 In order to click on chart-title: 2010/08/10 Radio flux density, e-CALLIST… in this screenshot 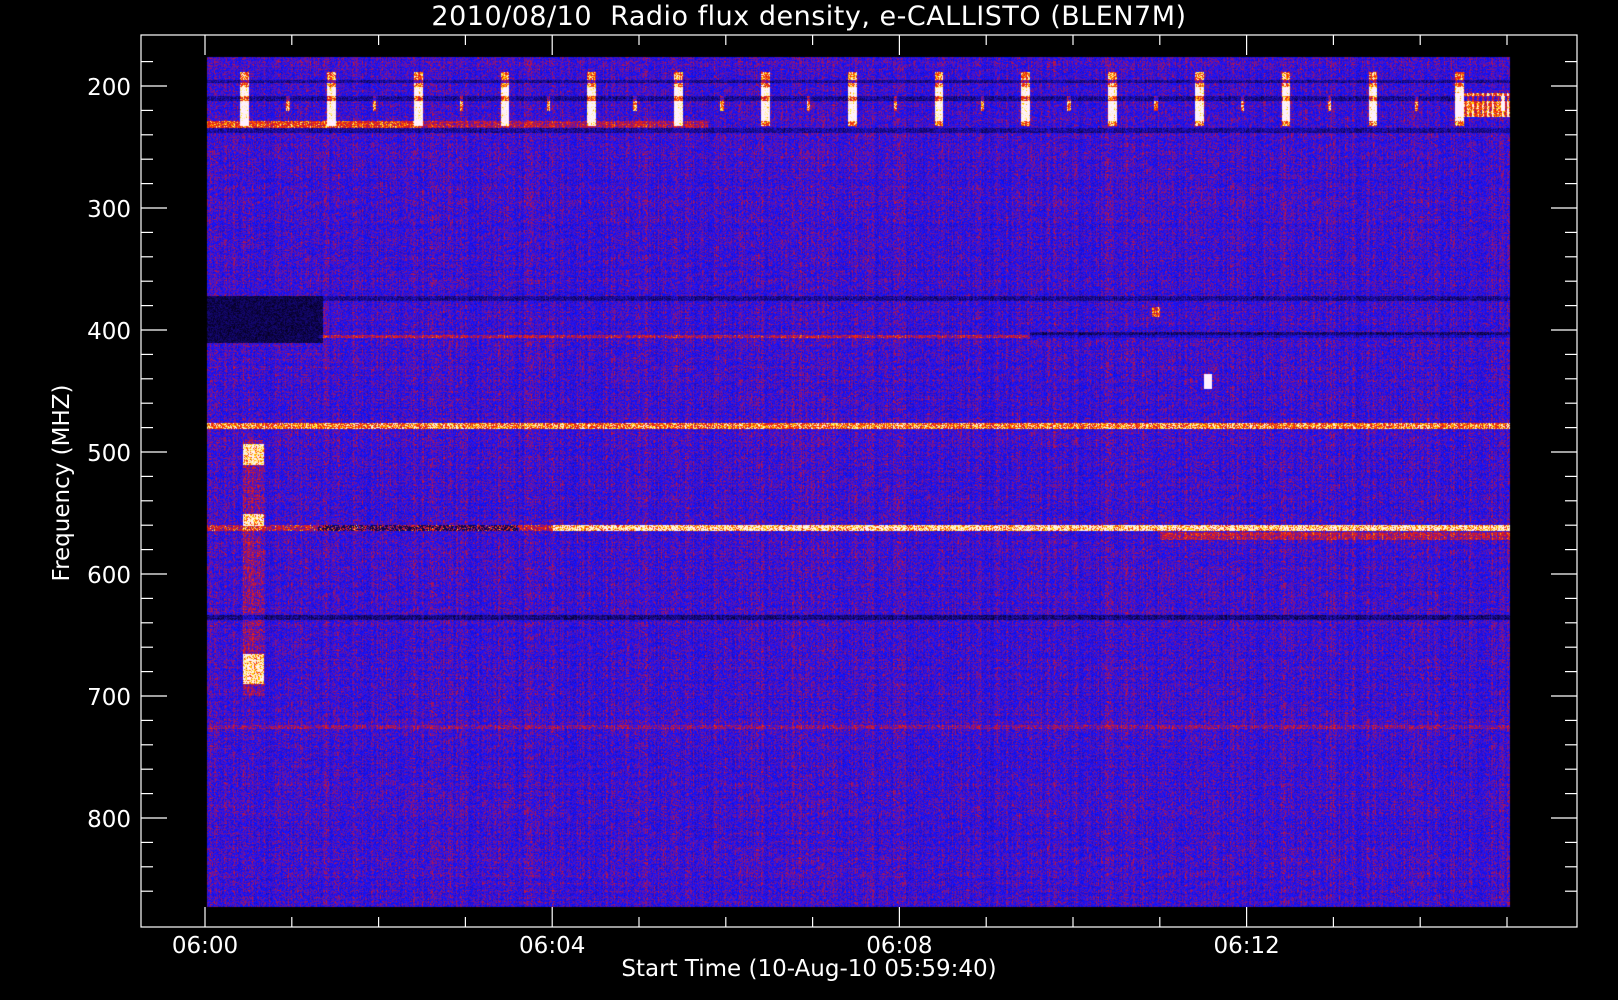, I will do `click(809, 16)`.